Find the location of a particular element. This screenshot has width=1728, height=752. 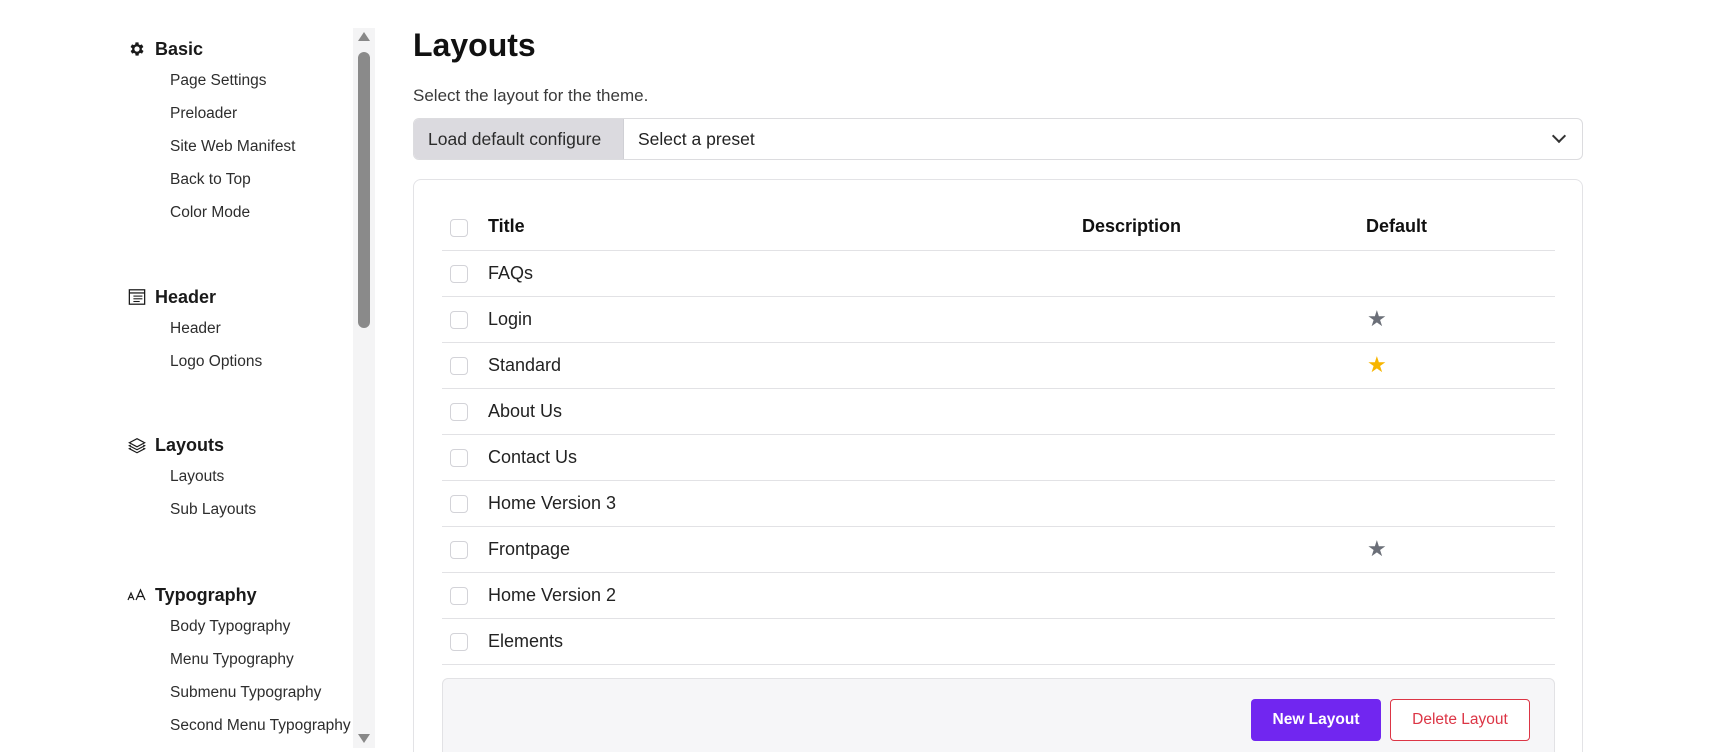

sidebar-item-sub-layouts: Sub Layouts is located at coordinates (191, 509).